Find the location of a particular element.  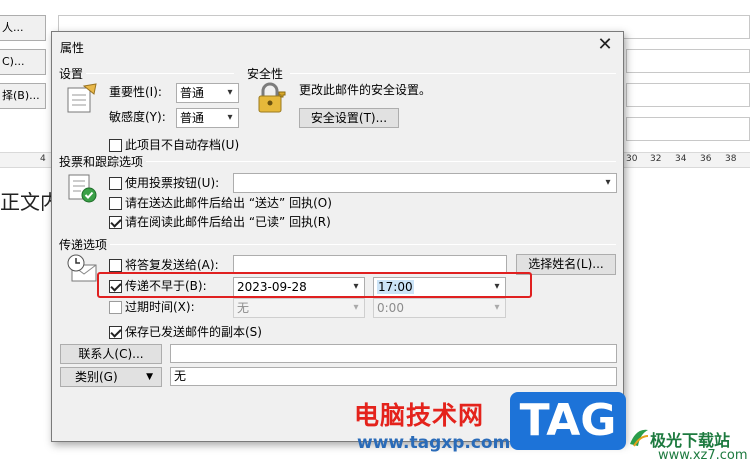

use-voting-checkbox is located at coordinates (115, 183).